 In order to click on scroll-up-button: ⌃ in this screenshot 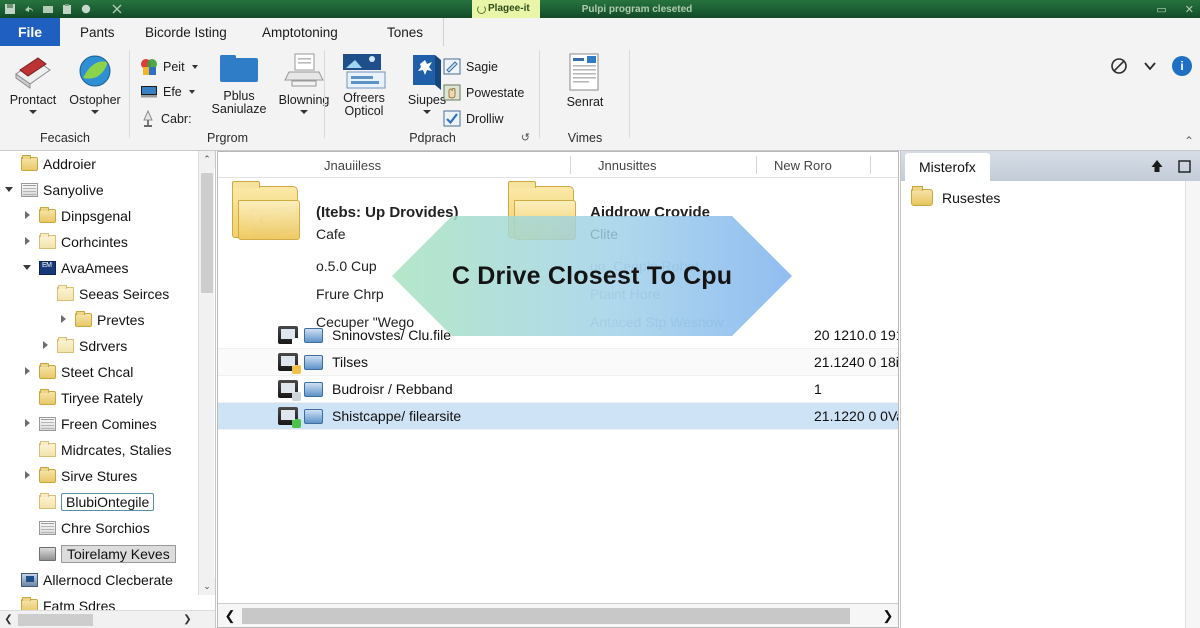, I will do `click(207, 159)`.